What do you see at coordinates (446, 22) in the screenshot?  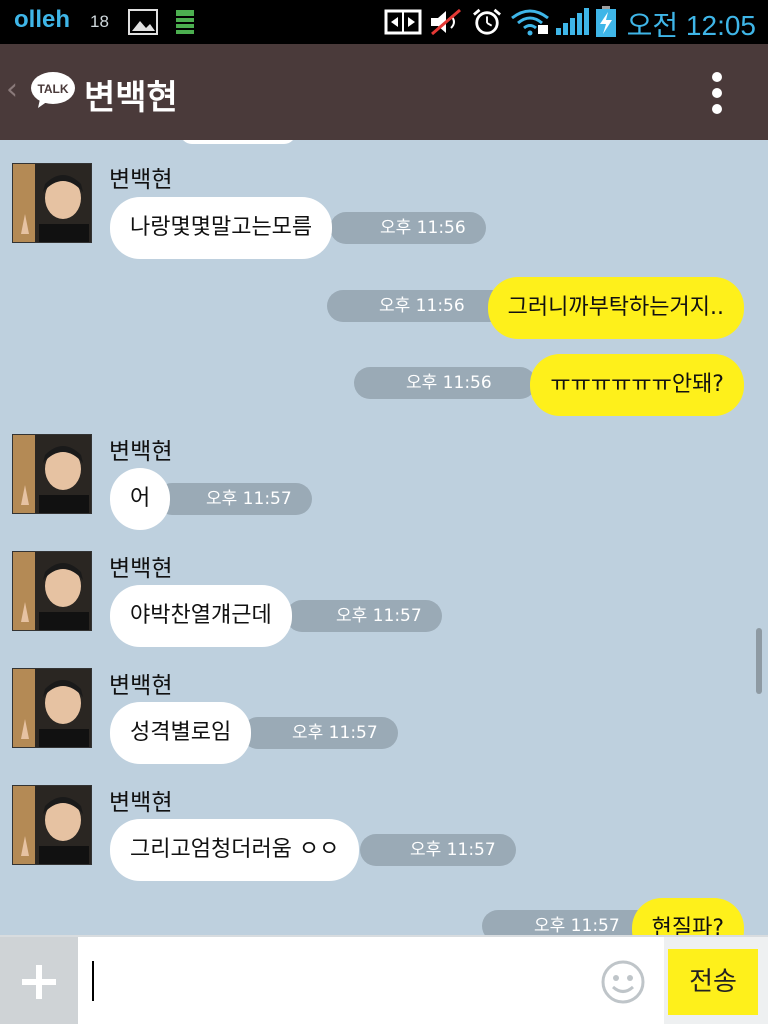 I see `mute-icon` at bounding box center [446, 22].